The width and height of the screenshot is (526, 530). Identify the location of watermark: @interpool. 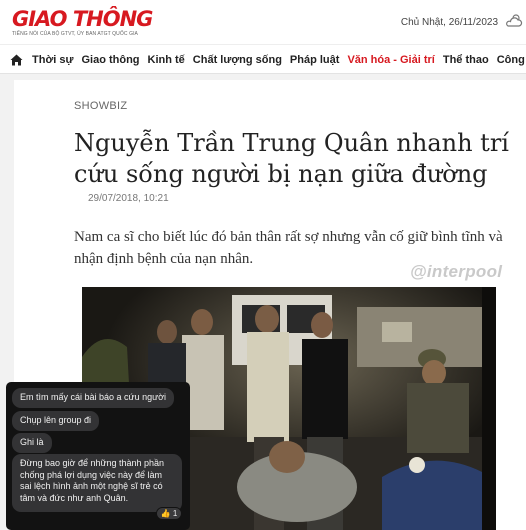
(456, 271).